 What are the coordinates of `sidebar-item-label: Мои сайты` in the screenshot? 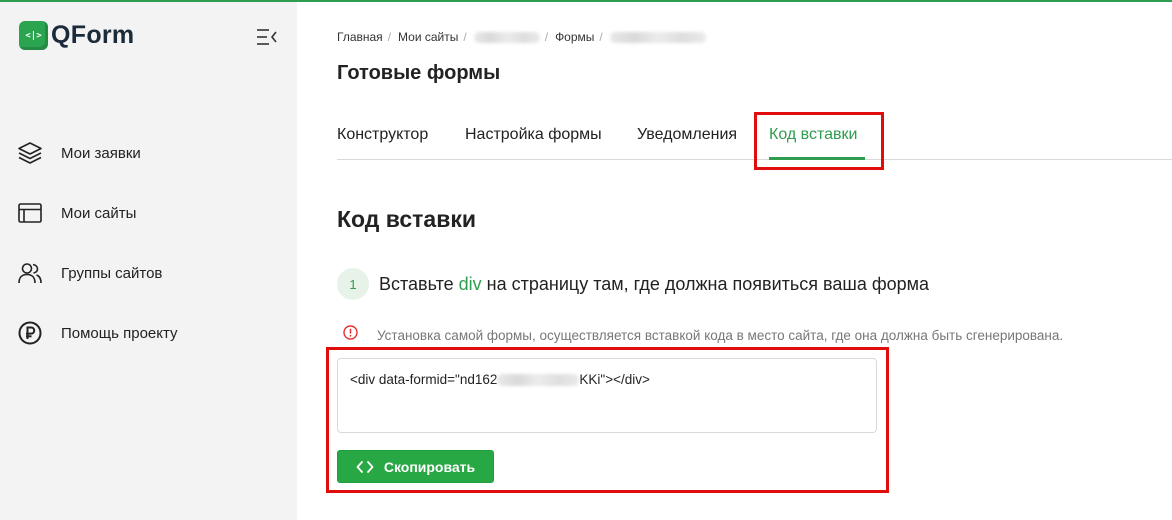 It's located at (99, 213).